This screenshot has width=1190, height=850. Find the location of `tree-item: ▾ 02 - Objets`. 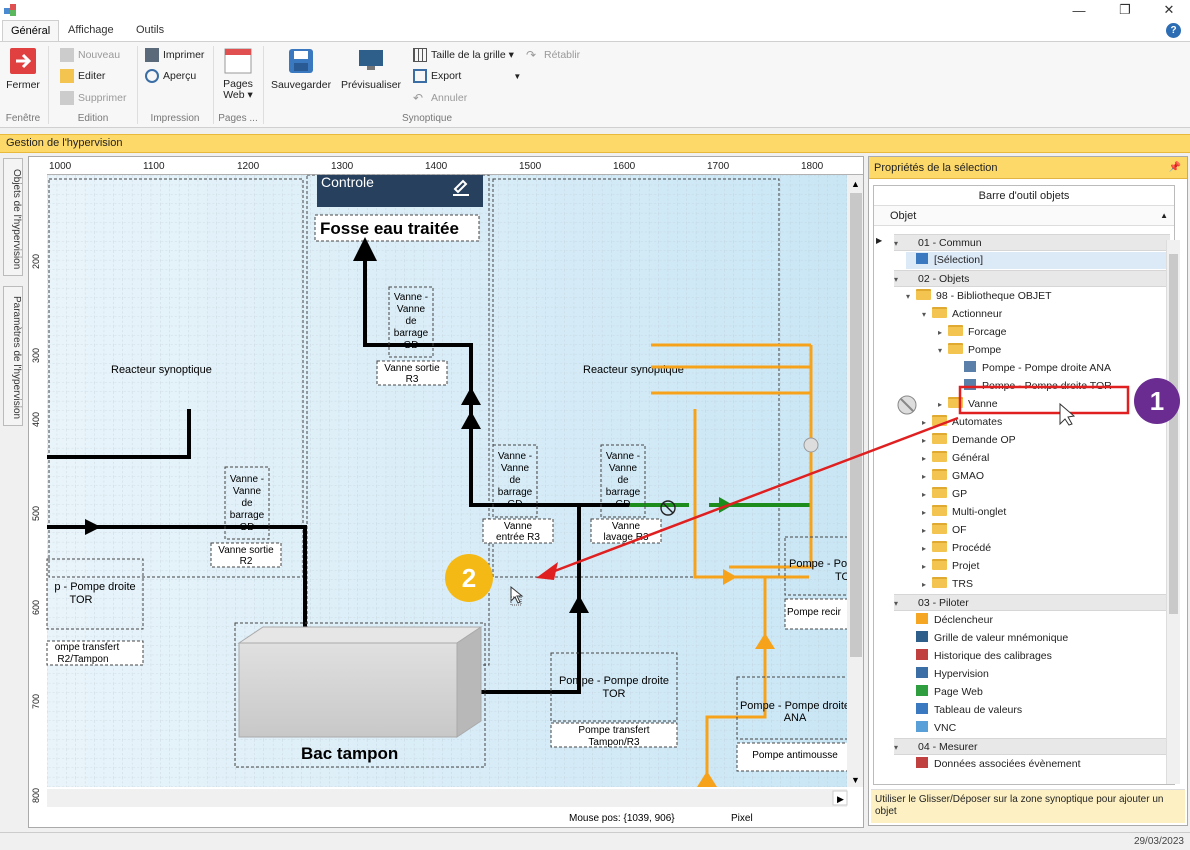

tree-item: ▾ 02 - Objets is located at coordinates (1032, 278).